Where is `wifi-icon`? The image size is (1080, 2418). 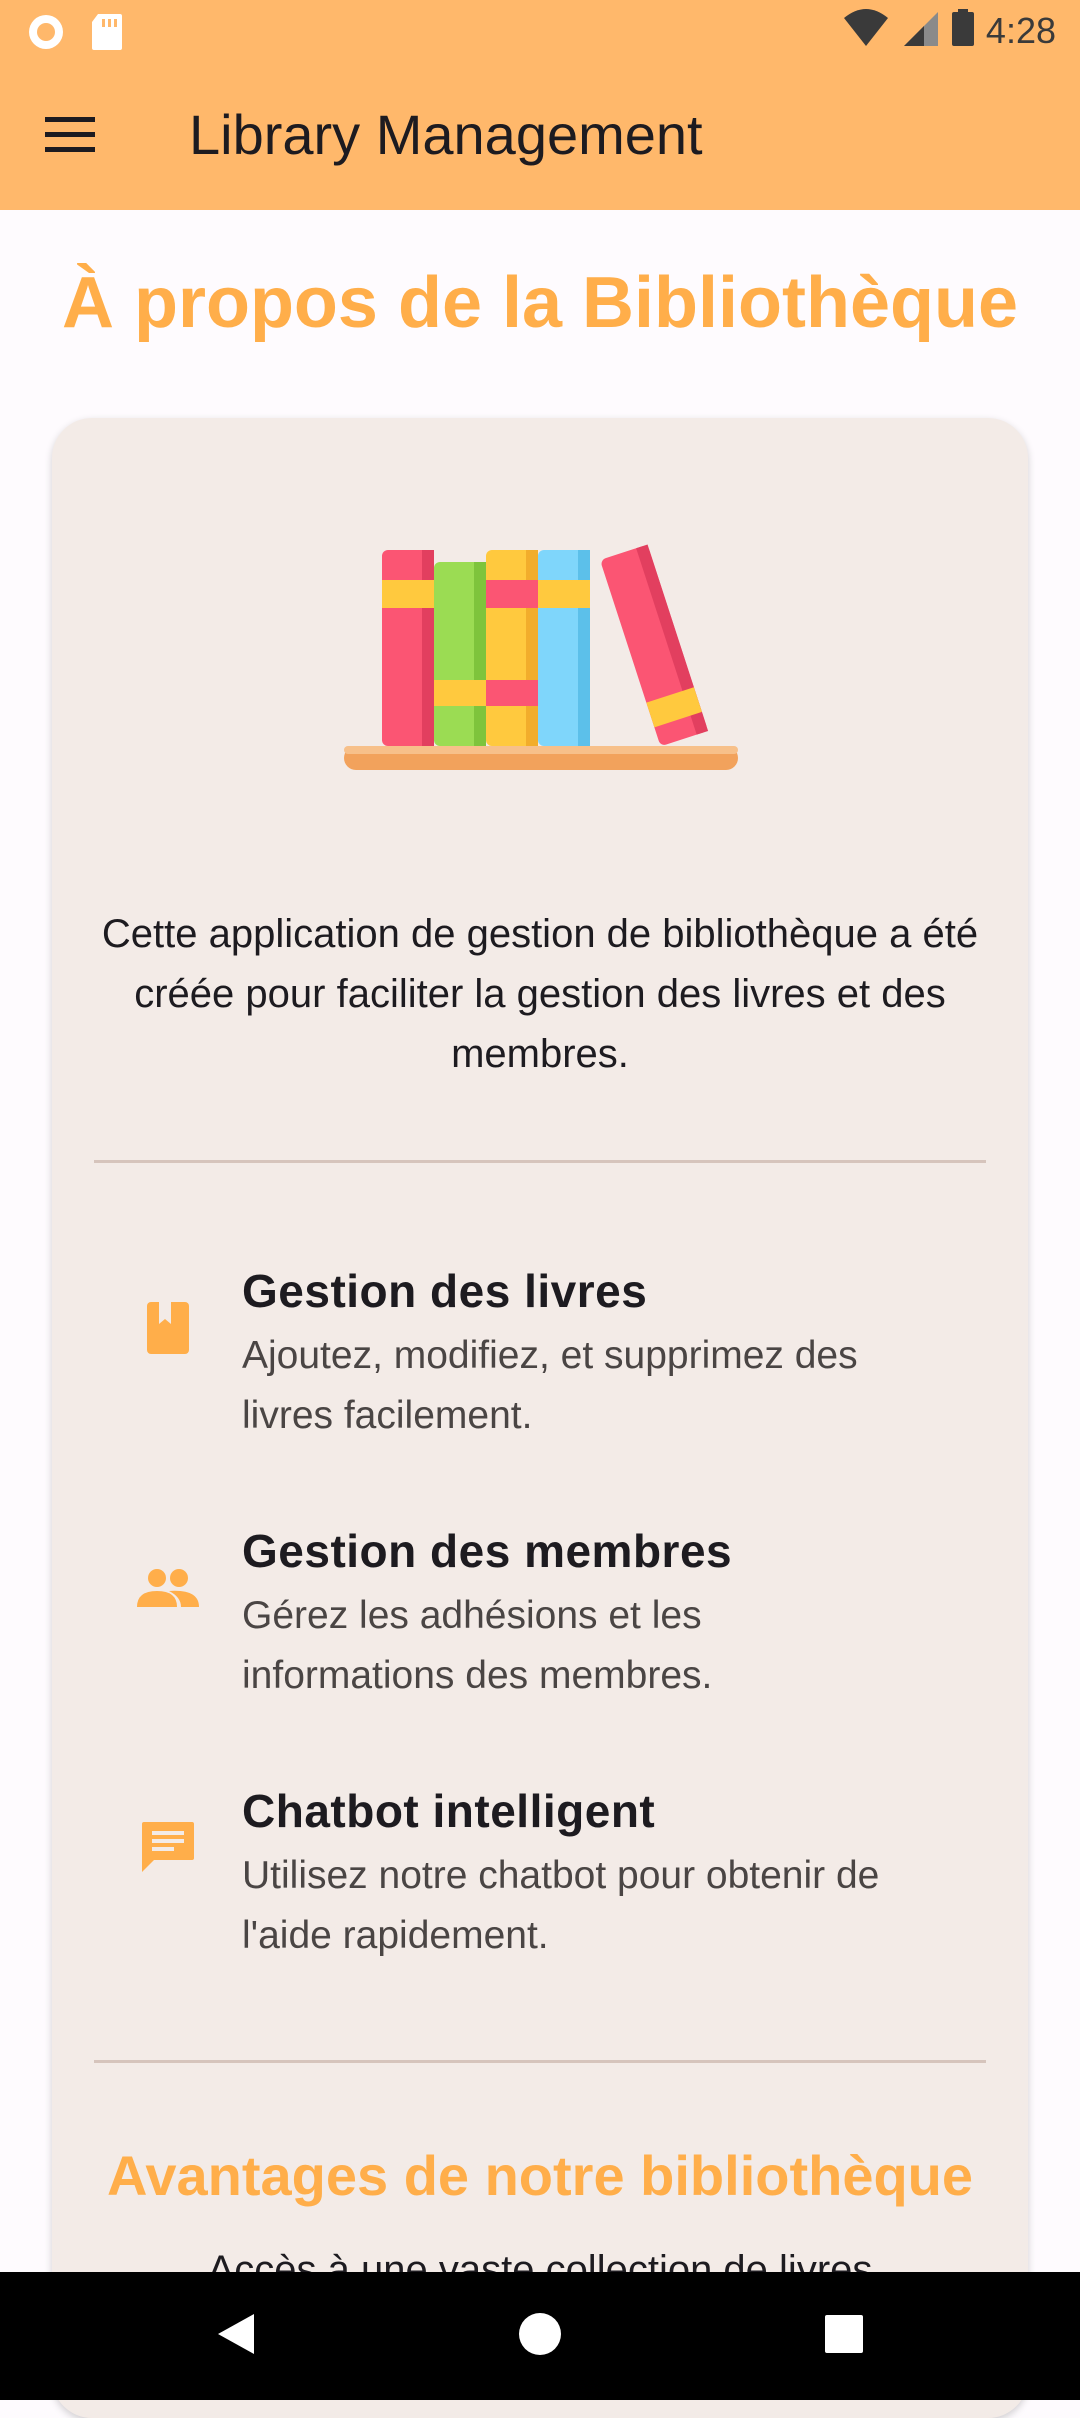 wifi-icon is located at coordinates (866, 30).